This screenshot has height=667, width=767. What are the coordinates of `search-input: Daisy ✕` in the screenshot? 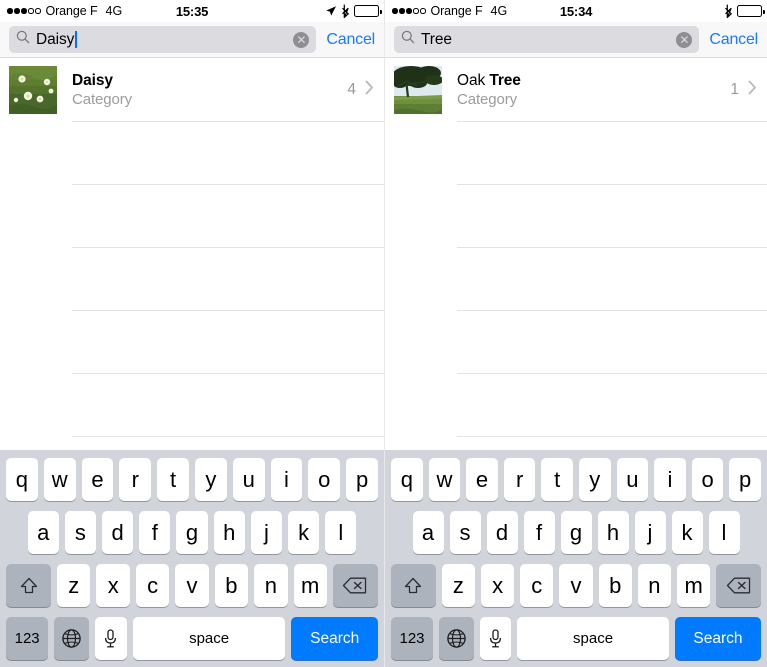 It's located at (163, 39).